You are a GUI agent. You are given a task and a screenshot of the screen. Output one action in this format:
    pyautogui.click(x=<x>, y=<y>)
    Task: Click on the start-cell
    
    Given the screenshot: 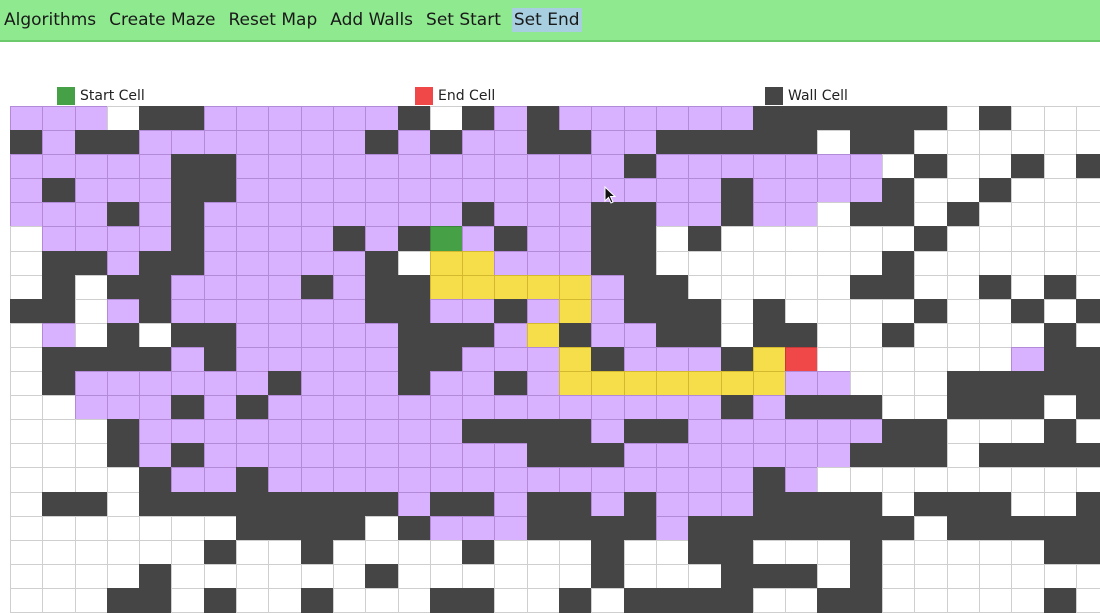 What is the action you would take?
    pyautogui.click(x=446, y=239)
    